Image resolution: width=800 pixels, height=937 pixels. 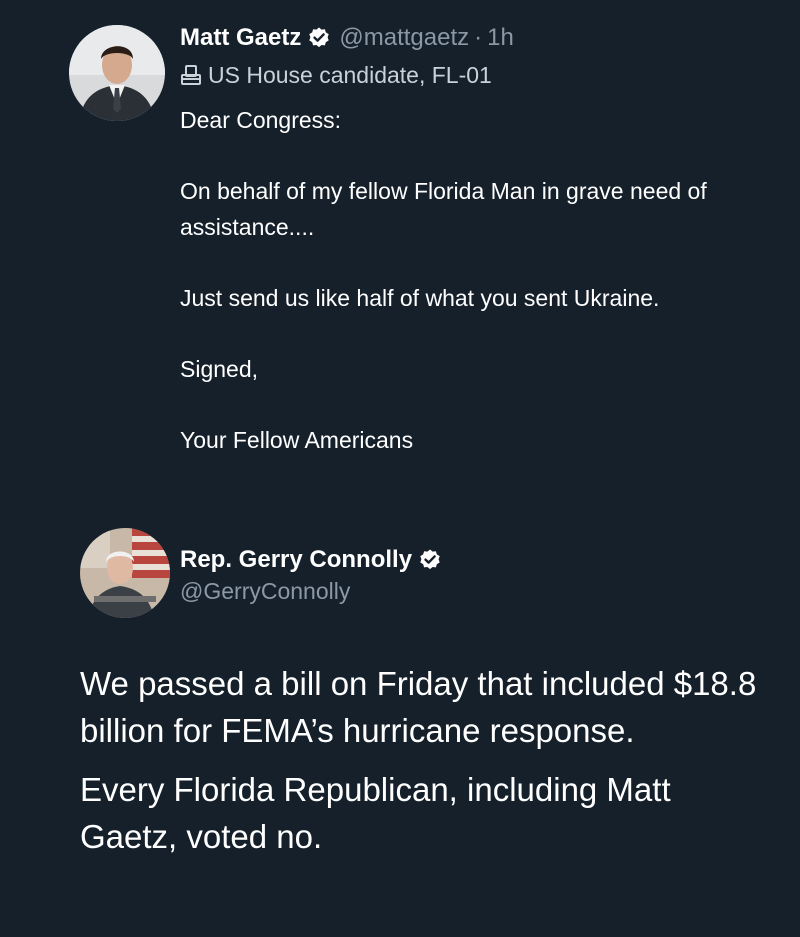 I want to click on connolly-name-row: Rep. Gerry Connolly, so click(x=315, y=560).